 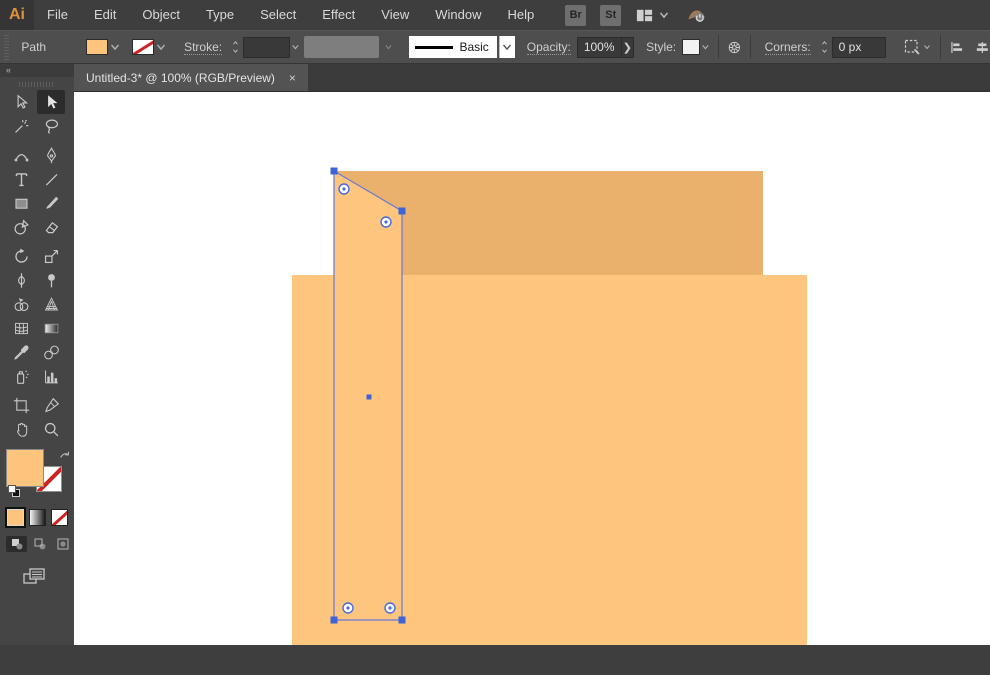 I want to click on align-left-icon, so click(x=956, y=47).